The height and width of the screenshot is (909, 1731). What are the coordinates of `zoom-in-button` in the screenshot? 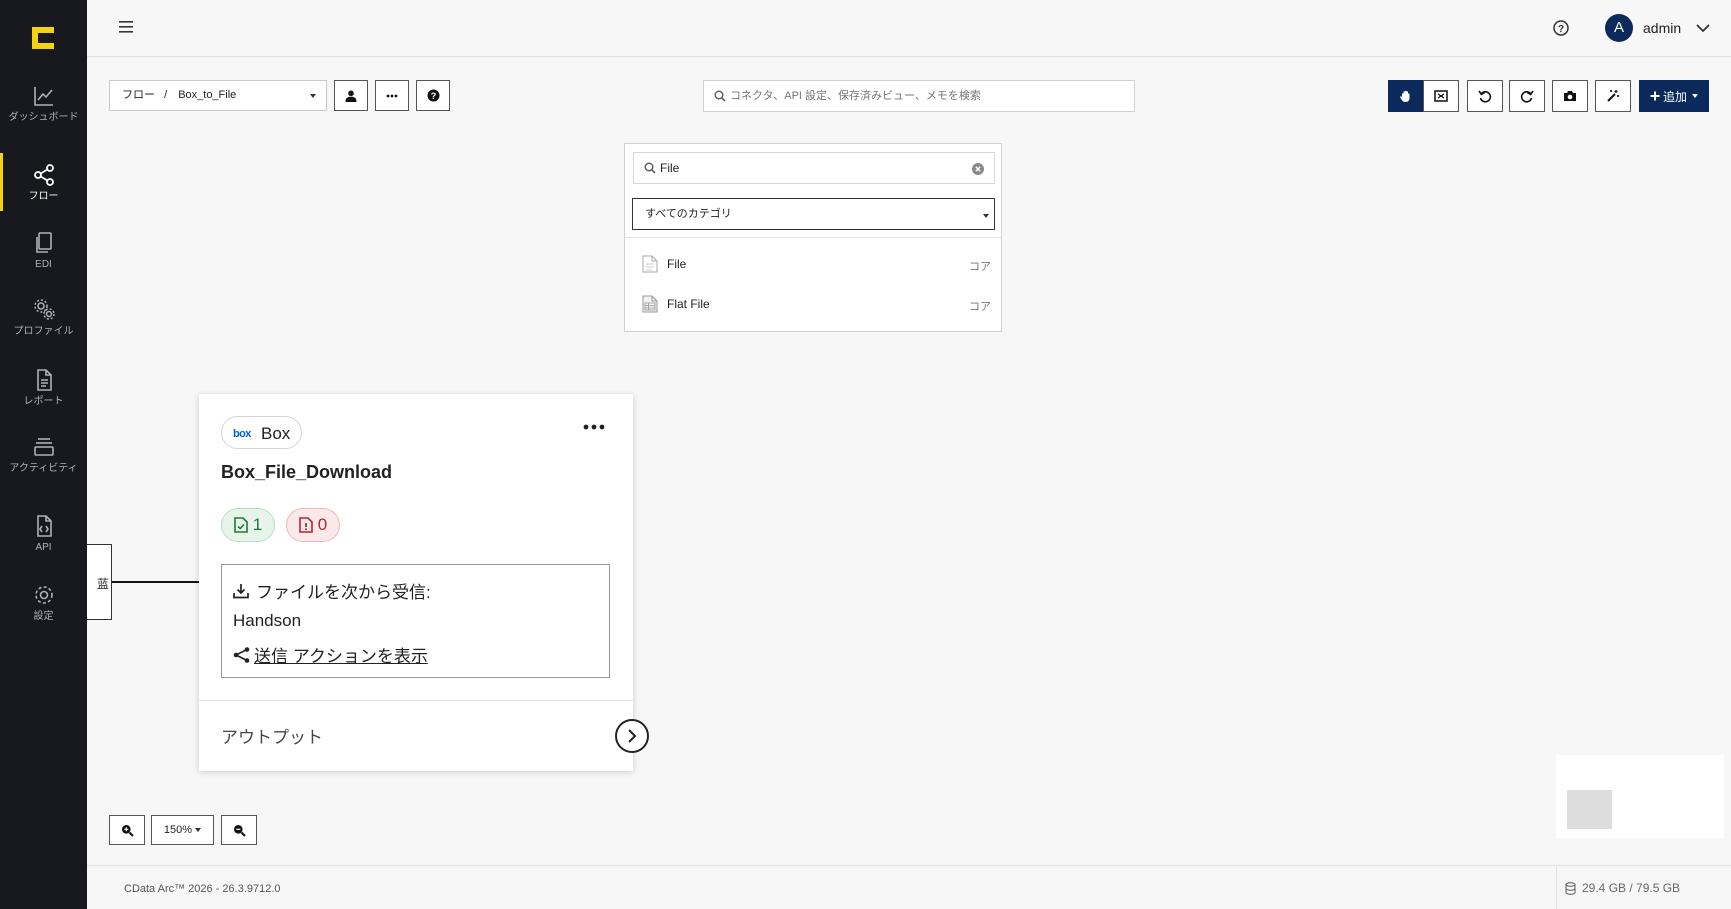 It's located at (127, 830).